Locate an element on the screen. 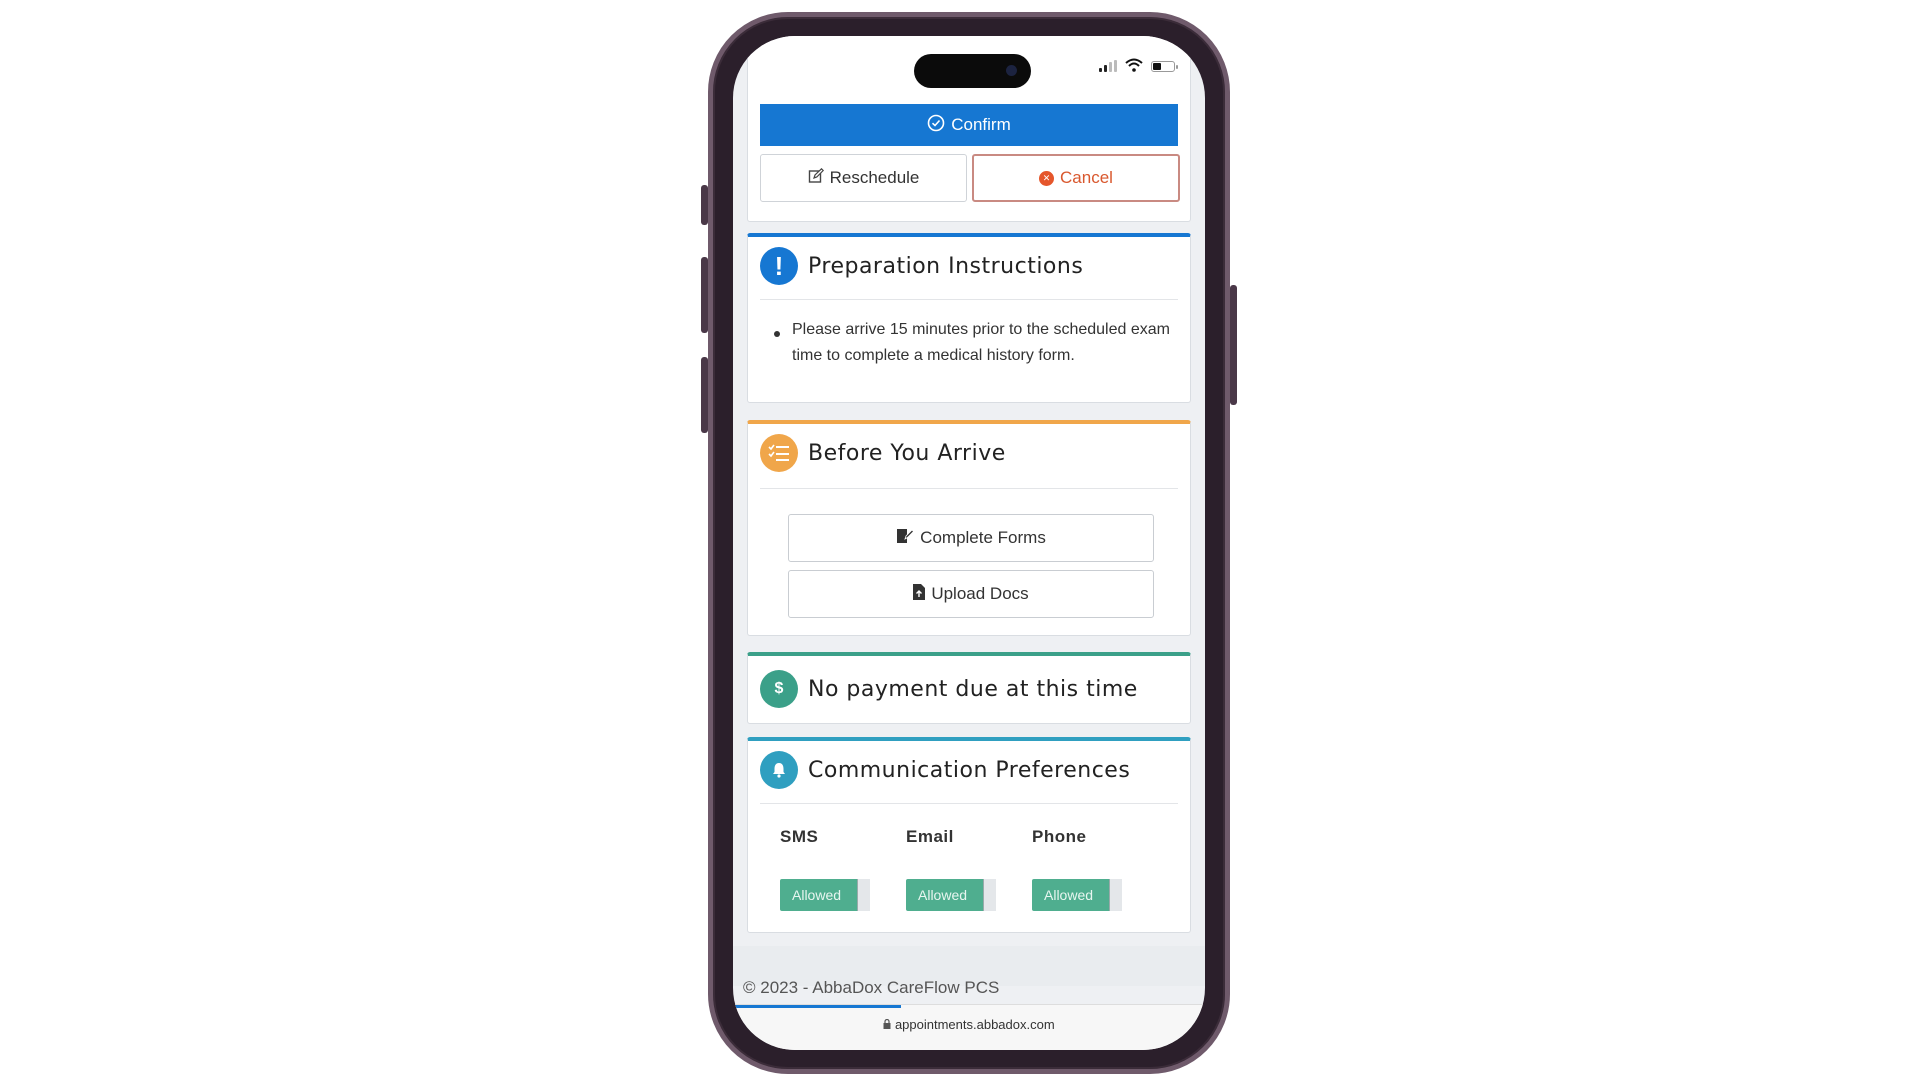  cancel-x-icon: ✕ is located at coordinates (1047, 178).